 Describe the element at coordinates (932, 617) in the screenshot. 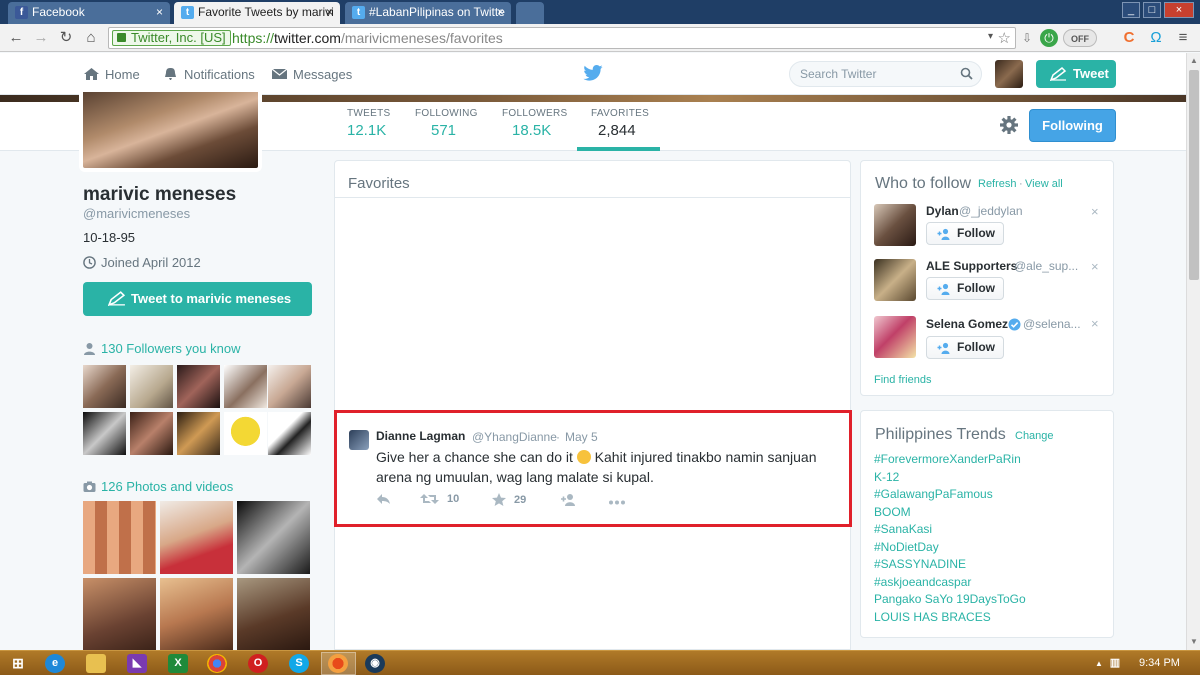

I see `trend-item: LOUIS HAS BRACES` at that location.